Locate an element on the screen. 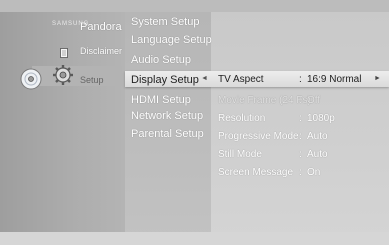  nav-item-pandora: Pandora is located at coordinates (101, 27).